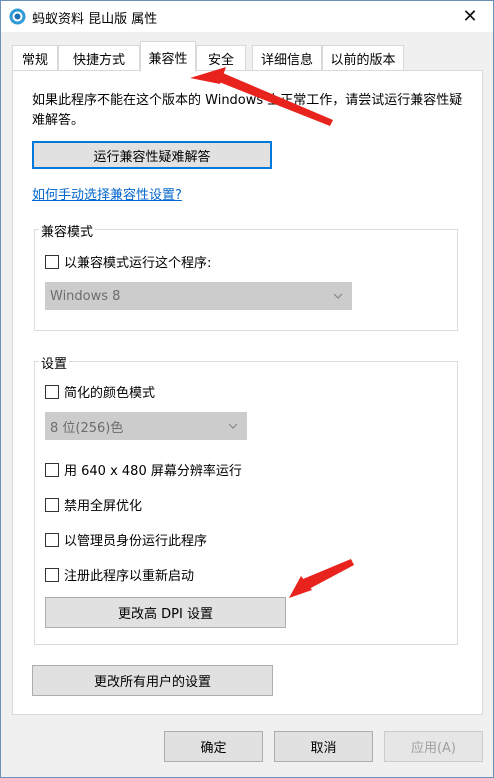  I want to click on manual-compat-link: 如何手动选择兼容性设置?, so click(107, 193).